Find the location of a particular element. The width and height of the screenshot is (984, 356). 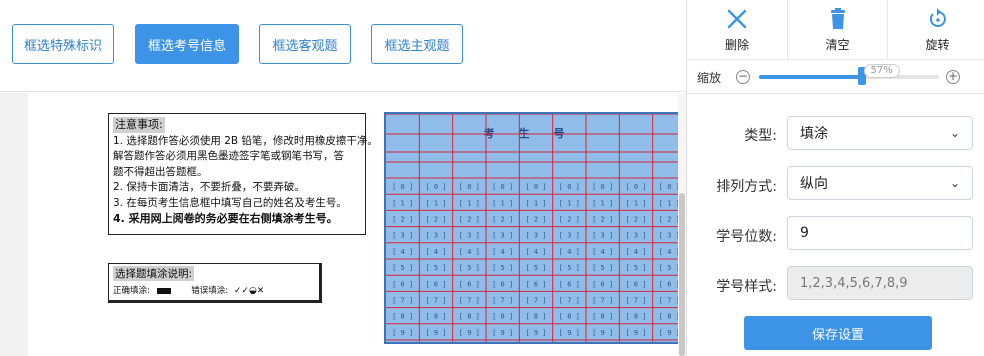

select-exam-number-button: 框选考号信息 is located at coordinates (187, 44).